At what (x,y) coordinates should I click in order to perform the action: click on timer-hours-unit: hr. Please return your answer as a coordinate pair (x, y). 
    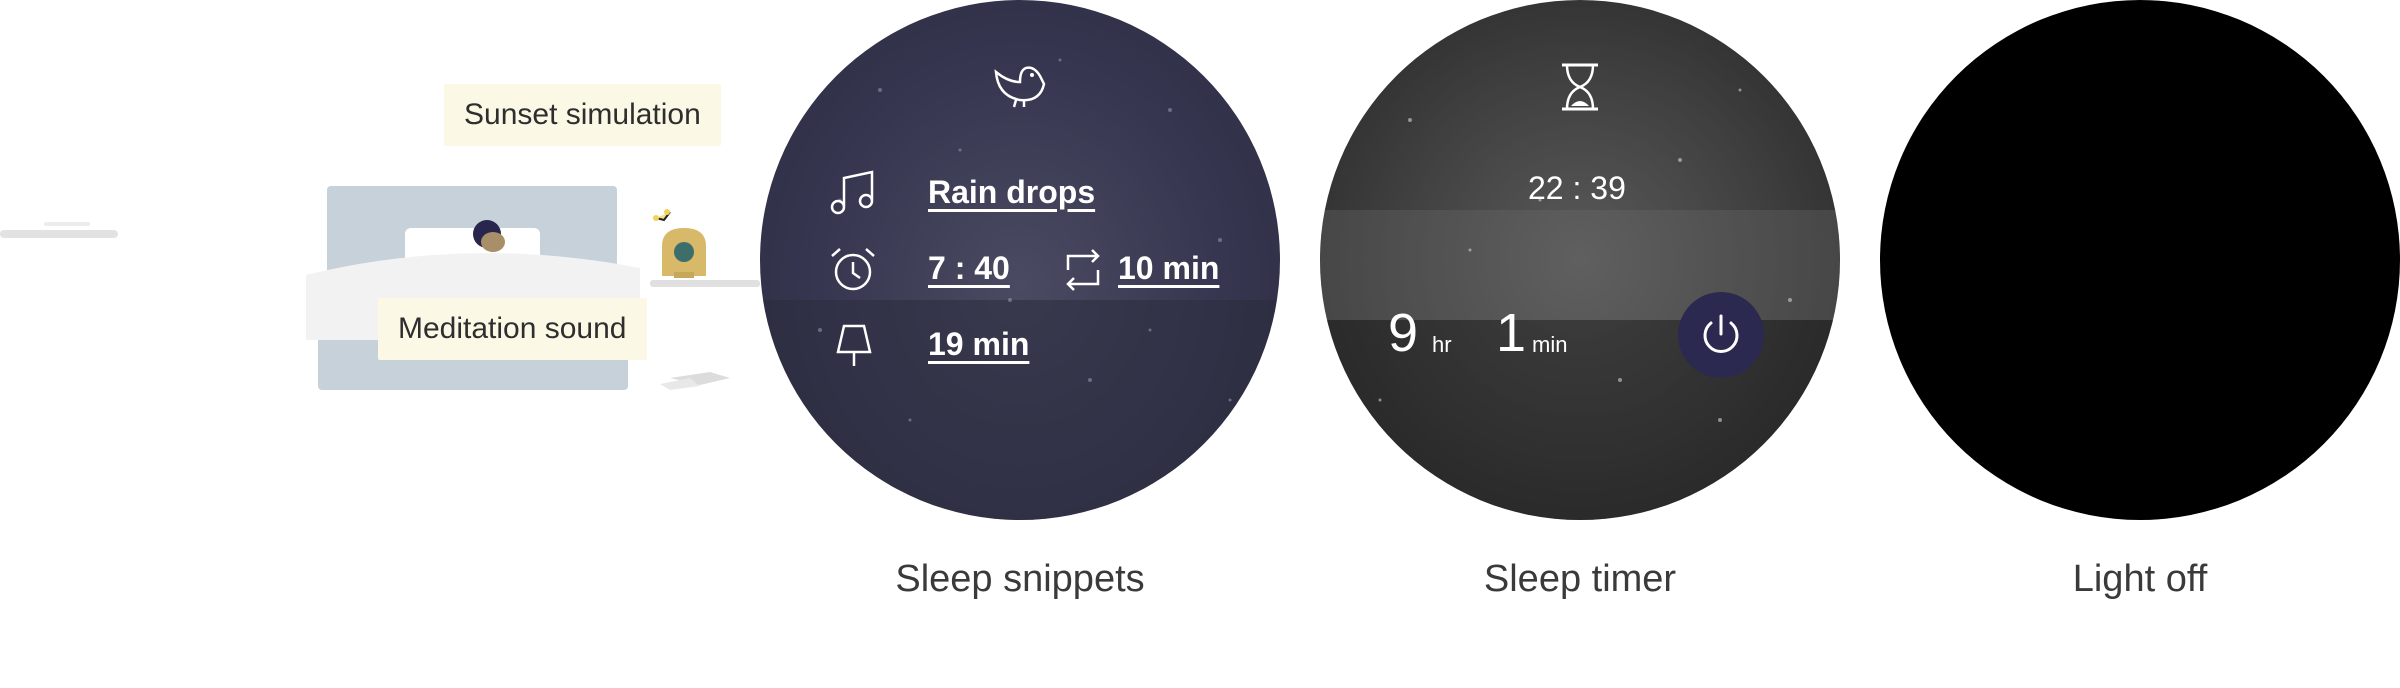
    Looking at the image, I should click on (1442, 344).